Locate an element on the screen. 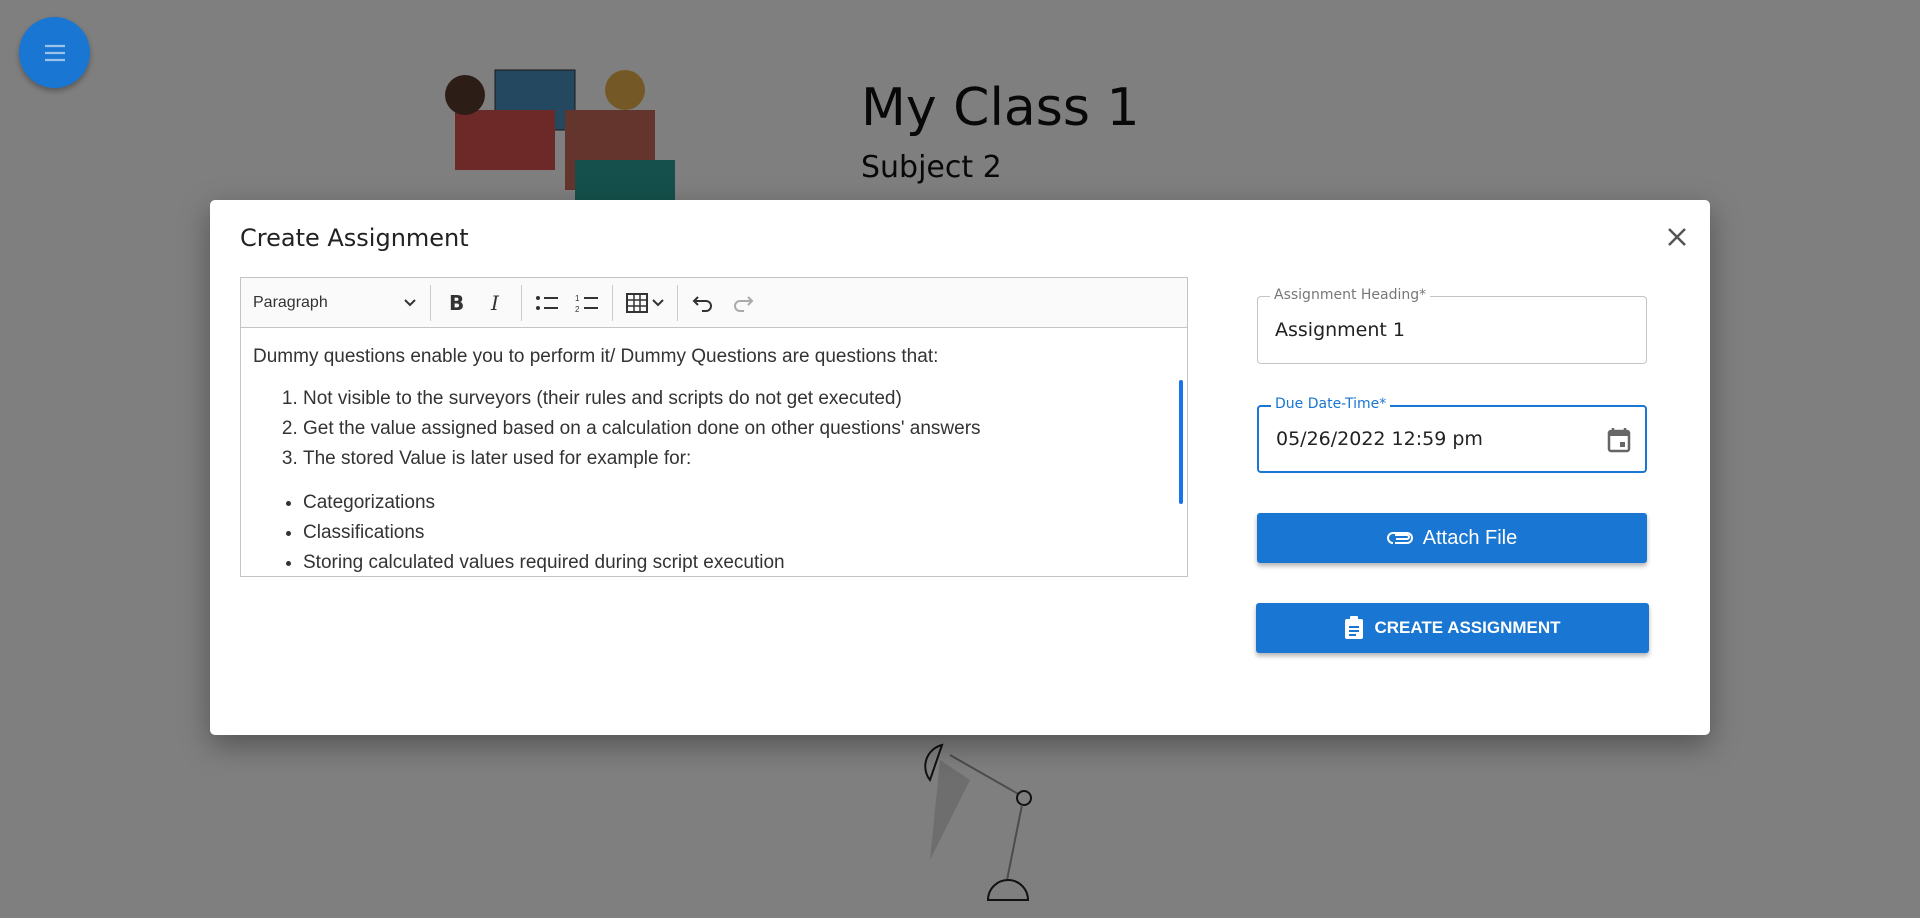  bold-button: B is located at coordinates (456, 303).